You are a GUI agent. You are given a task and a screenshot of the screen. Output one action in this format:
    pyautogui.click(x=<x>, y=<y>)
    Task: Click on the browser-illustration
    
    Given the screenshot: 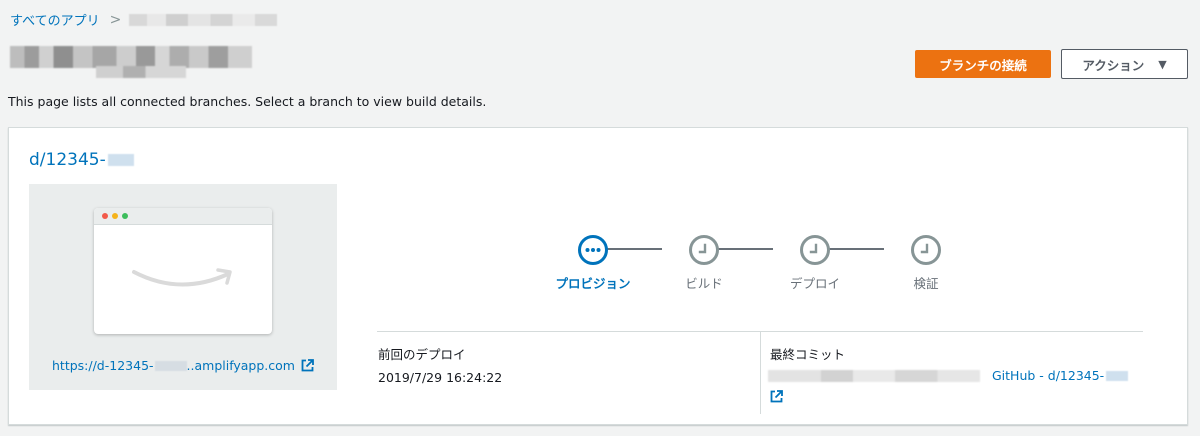 What is the action you would take?
    pyautogui.click(x=183, y=271)
    